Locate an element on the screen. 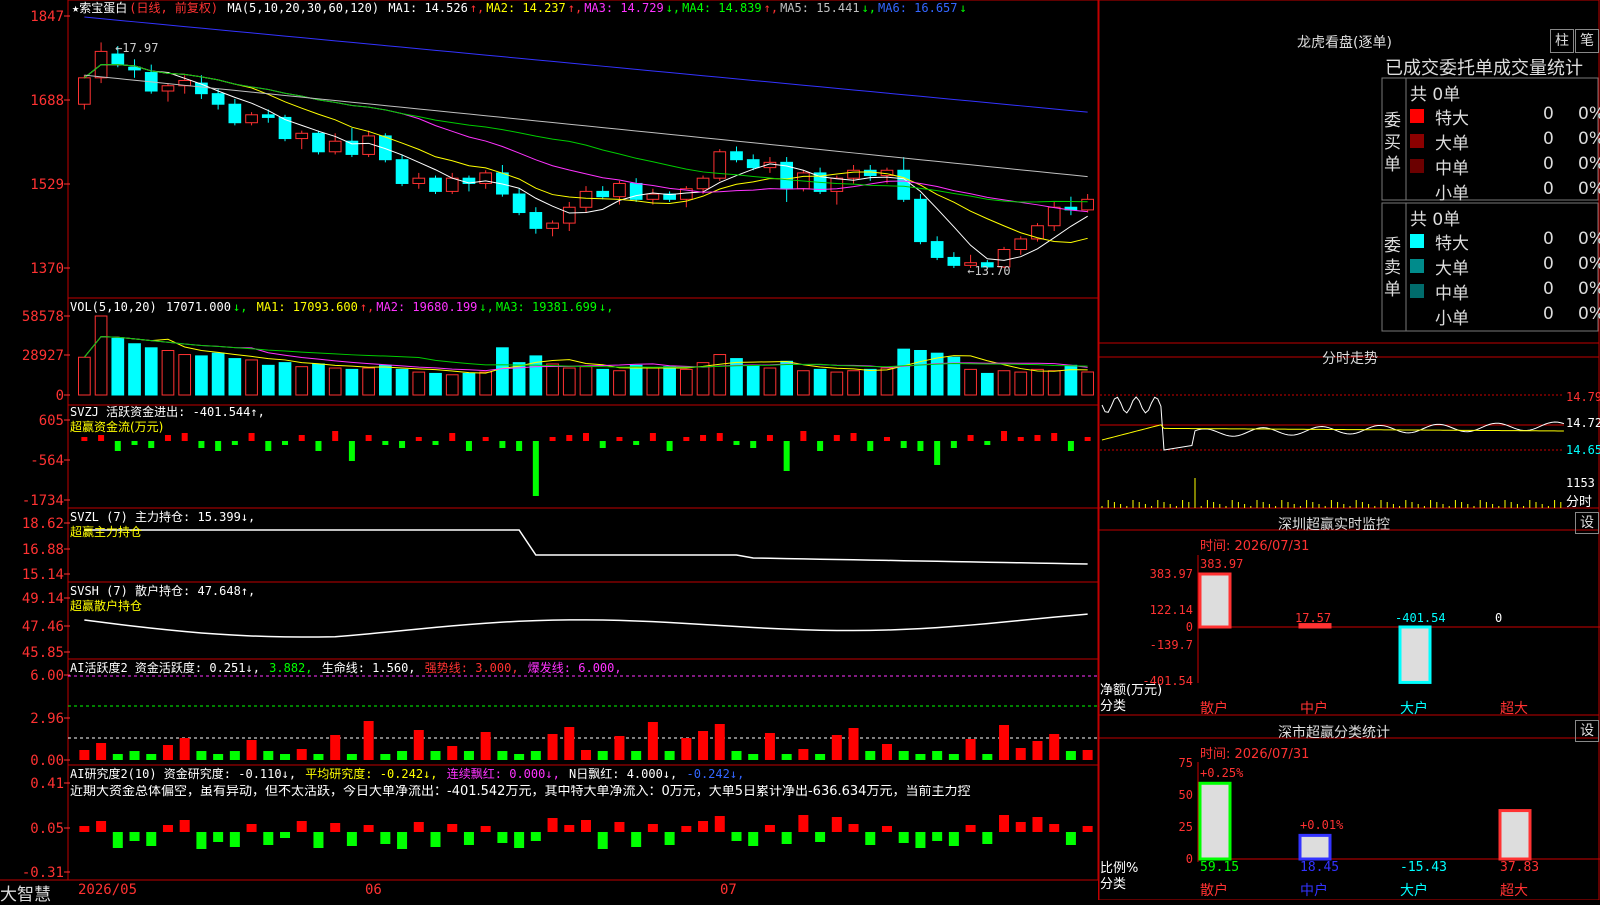 This screenshot has width=1600, height=905. szm-bar is located at coordinates (1215, 600).